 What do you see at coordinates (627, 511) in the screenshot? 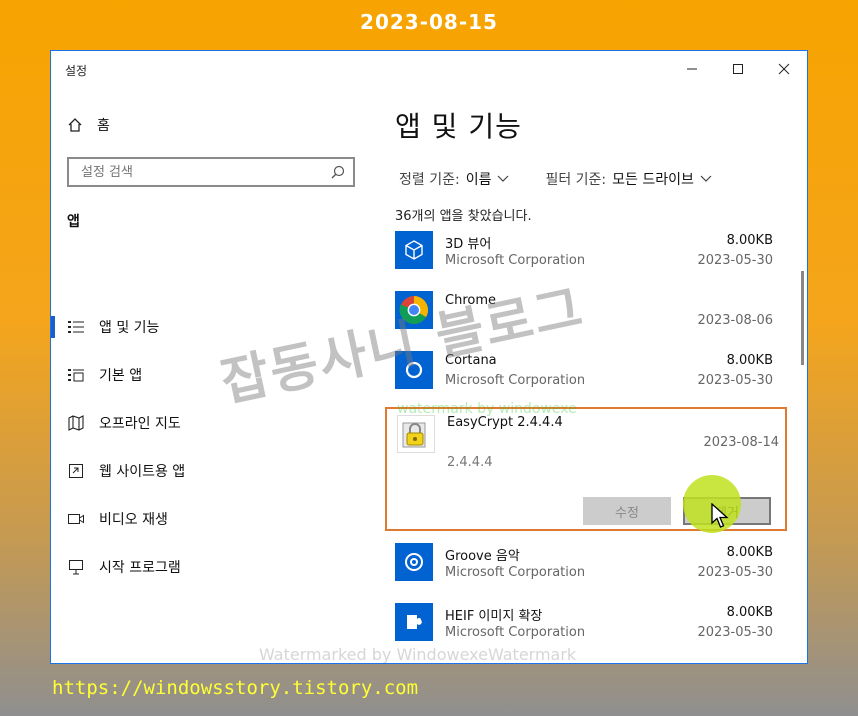
I see `modify-button: 수정` at bounding box center [627, 511].